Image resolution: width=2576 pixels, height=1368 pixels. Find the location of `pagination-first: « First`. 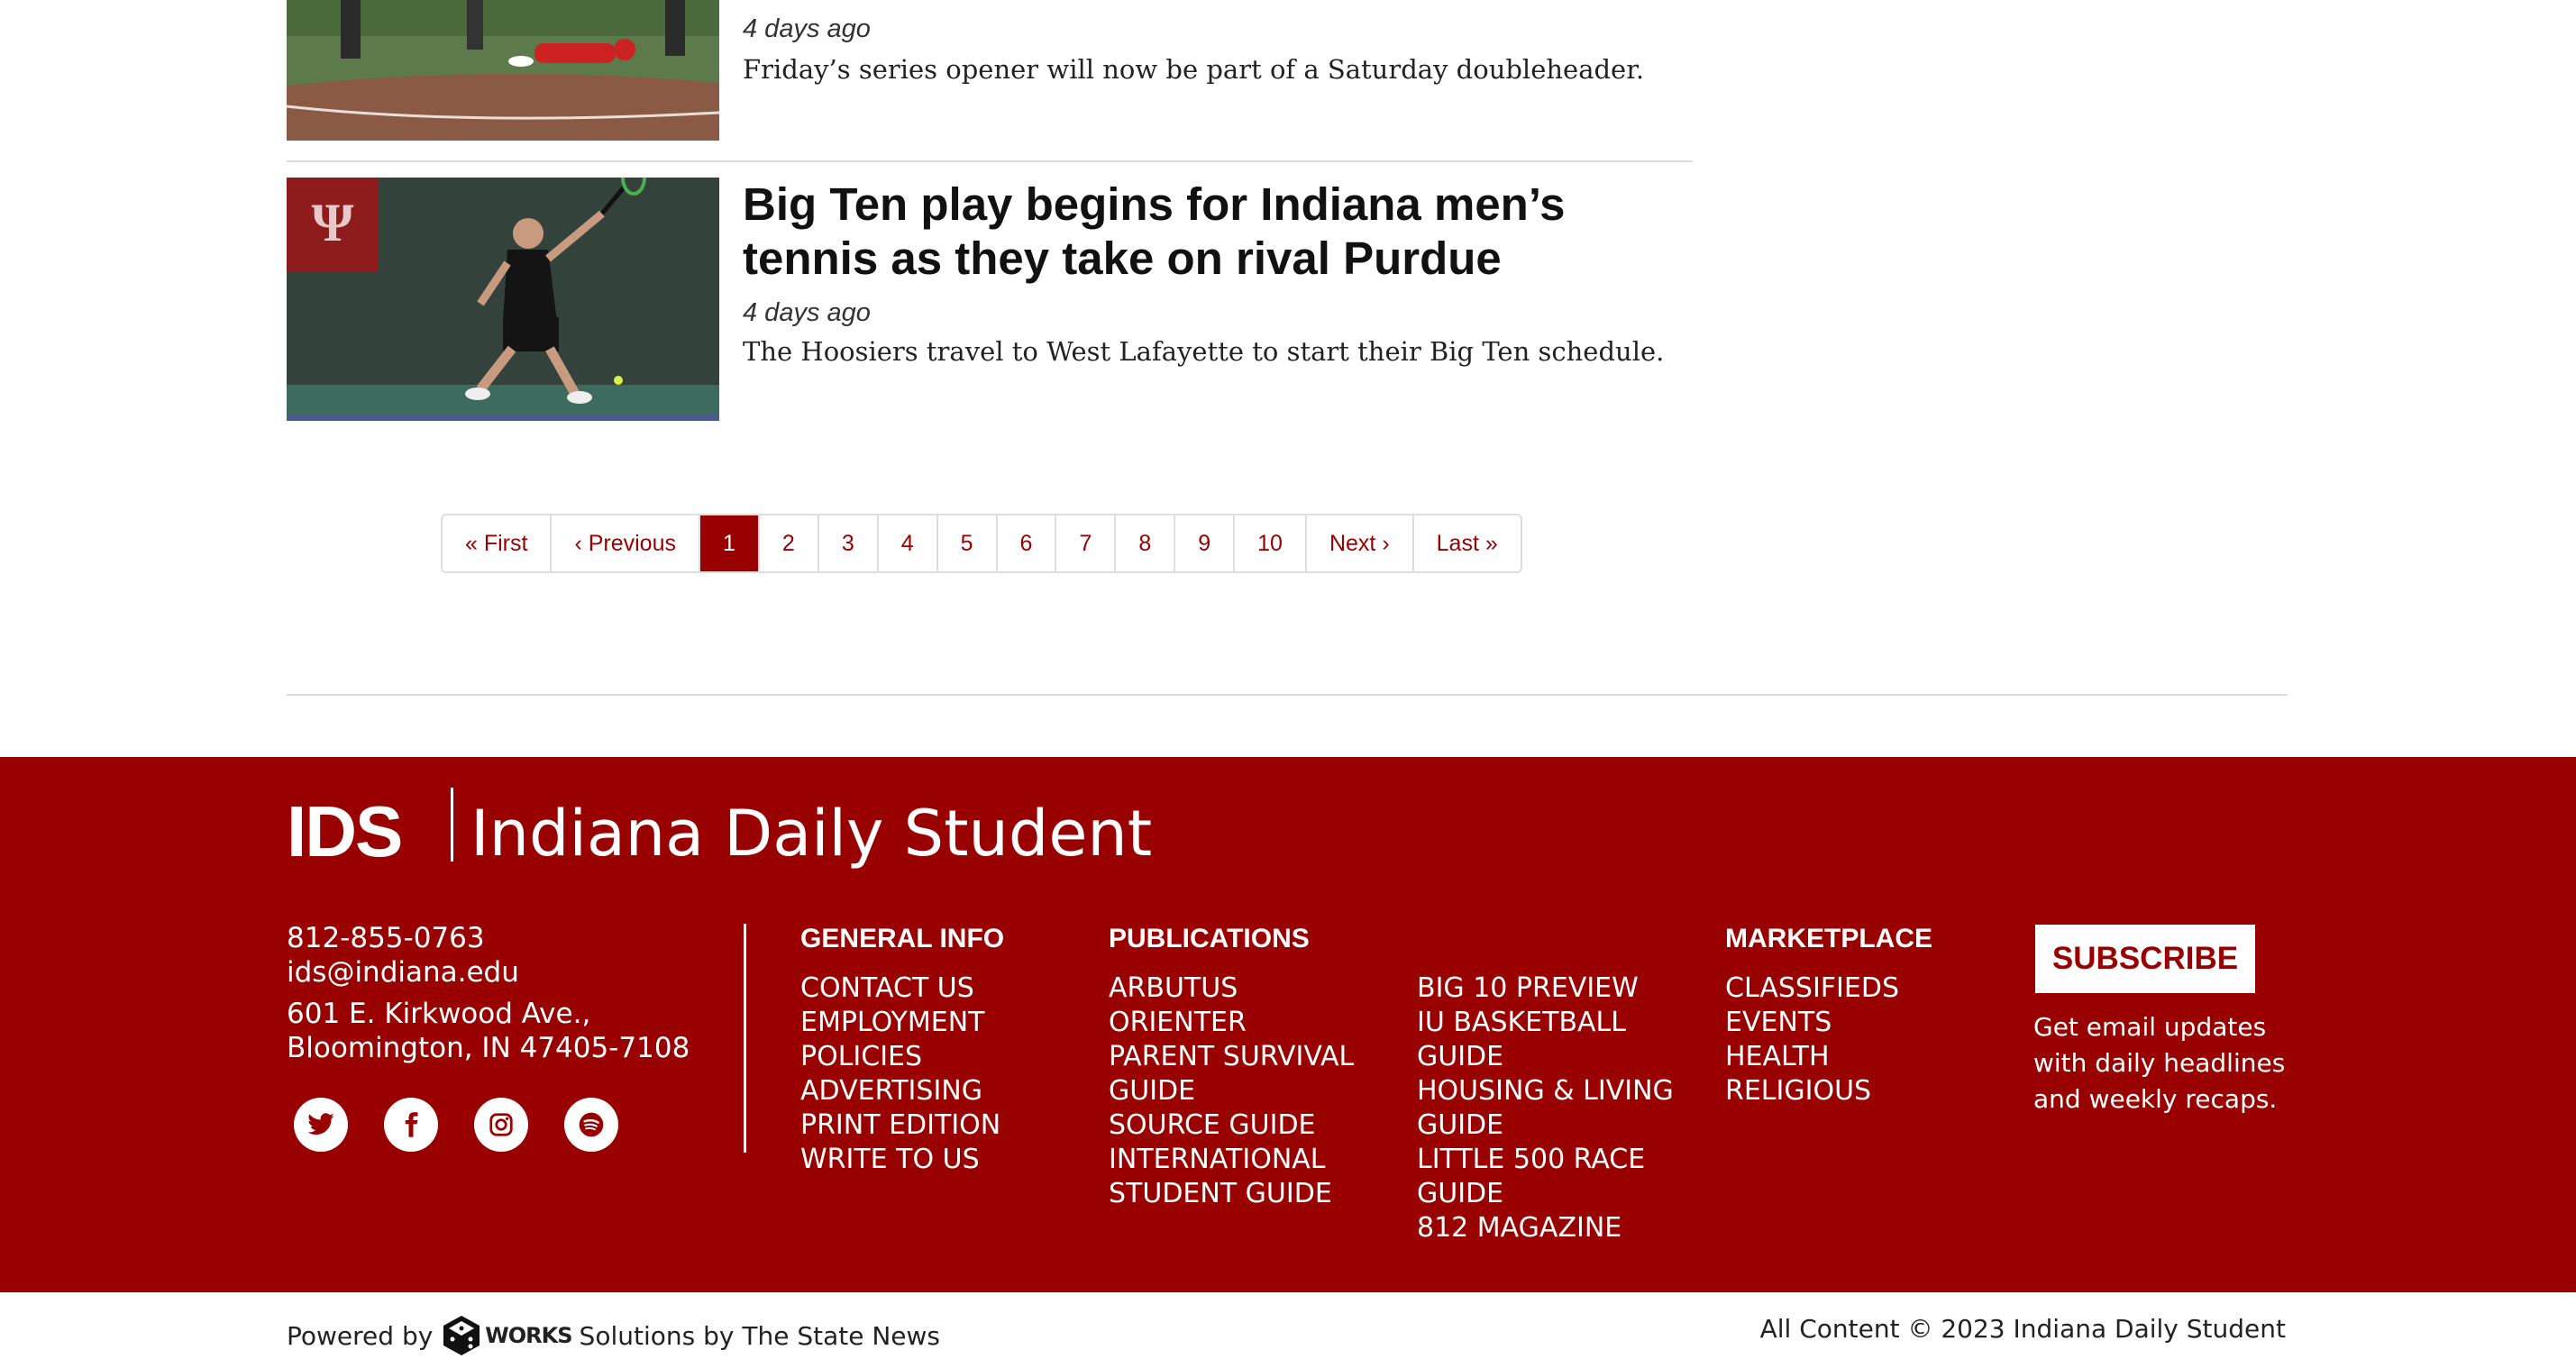

pagination-first: « First is located at coordinates (498, 543).